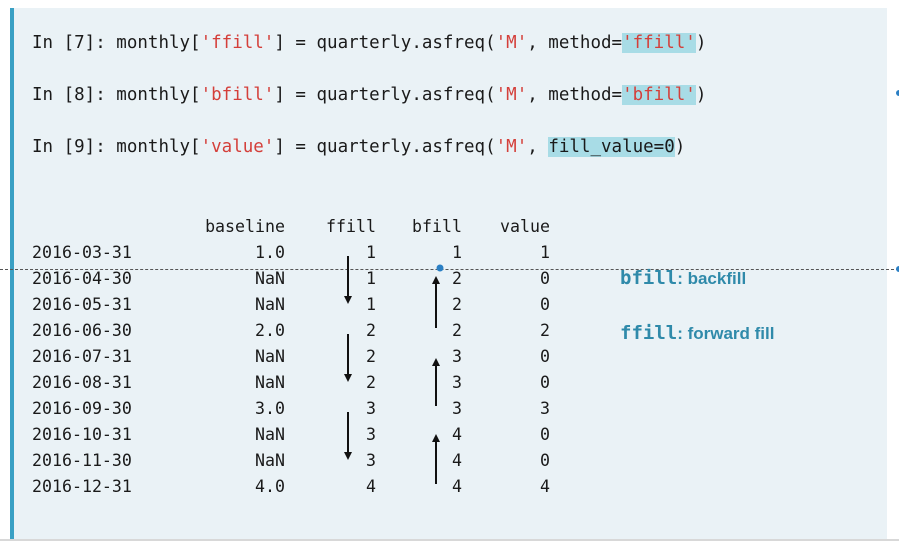  I want to click on marker-dot-center, so click(440, 268).